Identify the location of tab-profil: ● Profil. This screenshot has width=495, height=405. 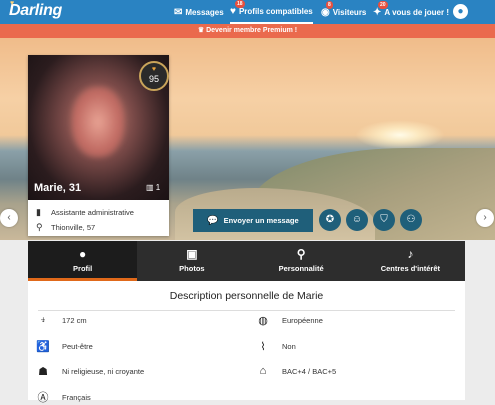
(83, 261).